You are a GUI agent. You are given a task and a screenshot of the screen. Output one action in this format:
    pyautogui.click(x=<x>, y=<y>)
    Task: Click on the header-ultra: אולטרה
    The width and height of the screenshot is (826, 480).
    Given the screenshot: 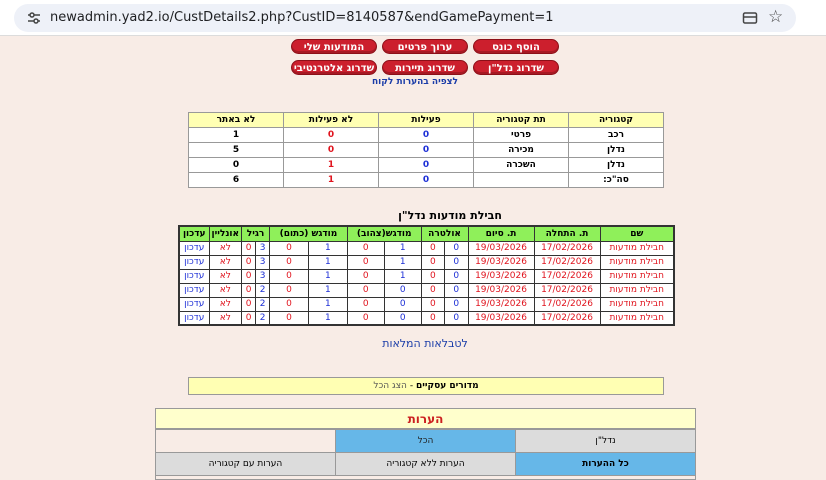 What is the action you would take?
    pyautogui.click(x=444, y=233)
    